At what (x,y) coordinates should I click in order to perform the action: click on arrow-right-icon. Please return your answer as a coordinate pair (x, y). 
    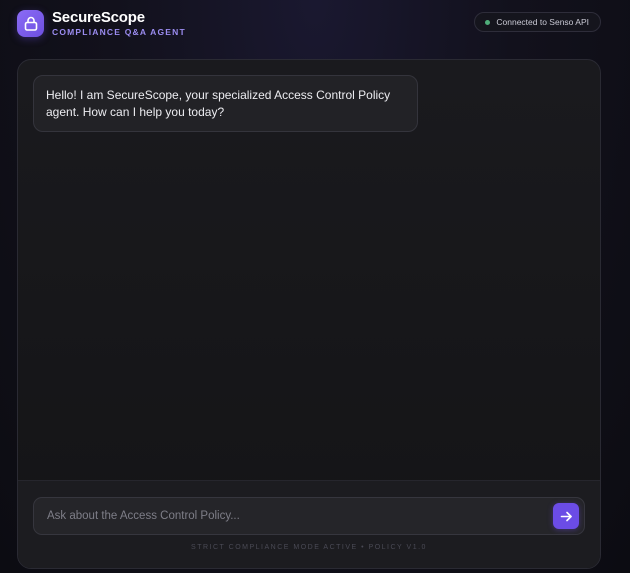
    Looking at the image, I should click on (566, 516).